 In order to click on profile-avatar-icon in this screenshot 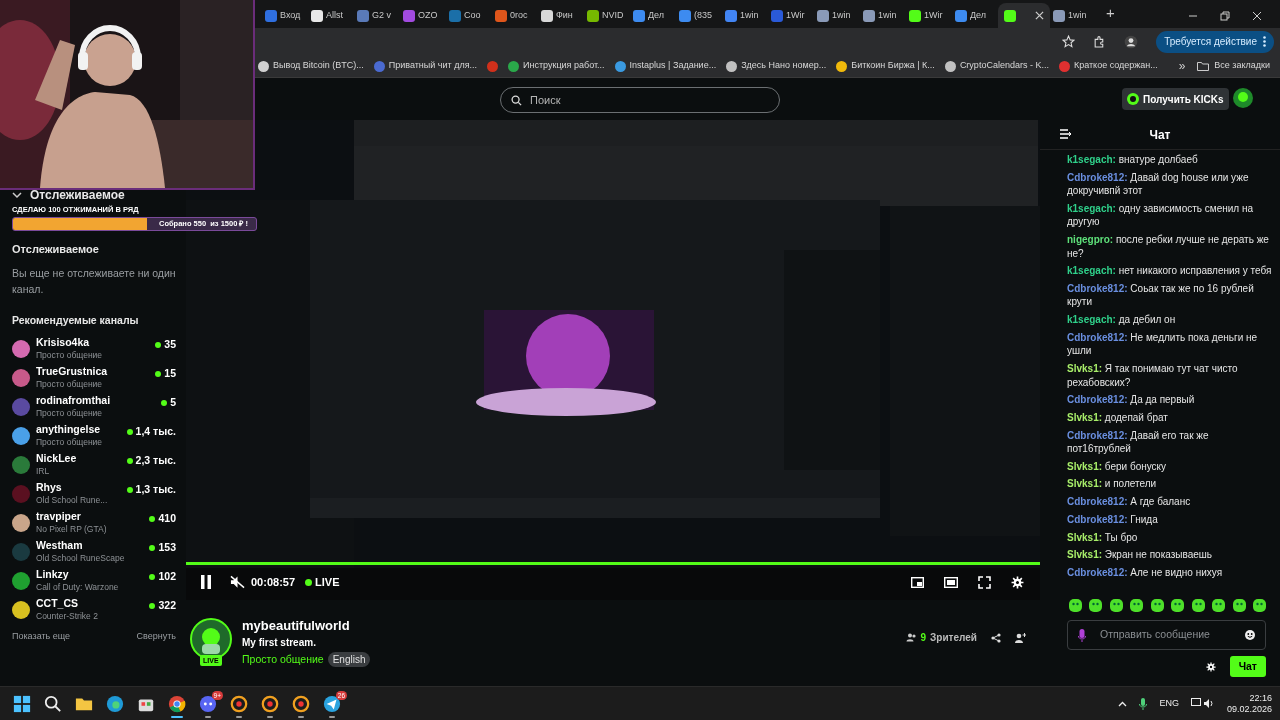, I will do `click(1131, 41)`.